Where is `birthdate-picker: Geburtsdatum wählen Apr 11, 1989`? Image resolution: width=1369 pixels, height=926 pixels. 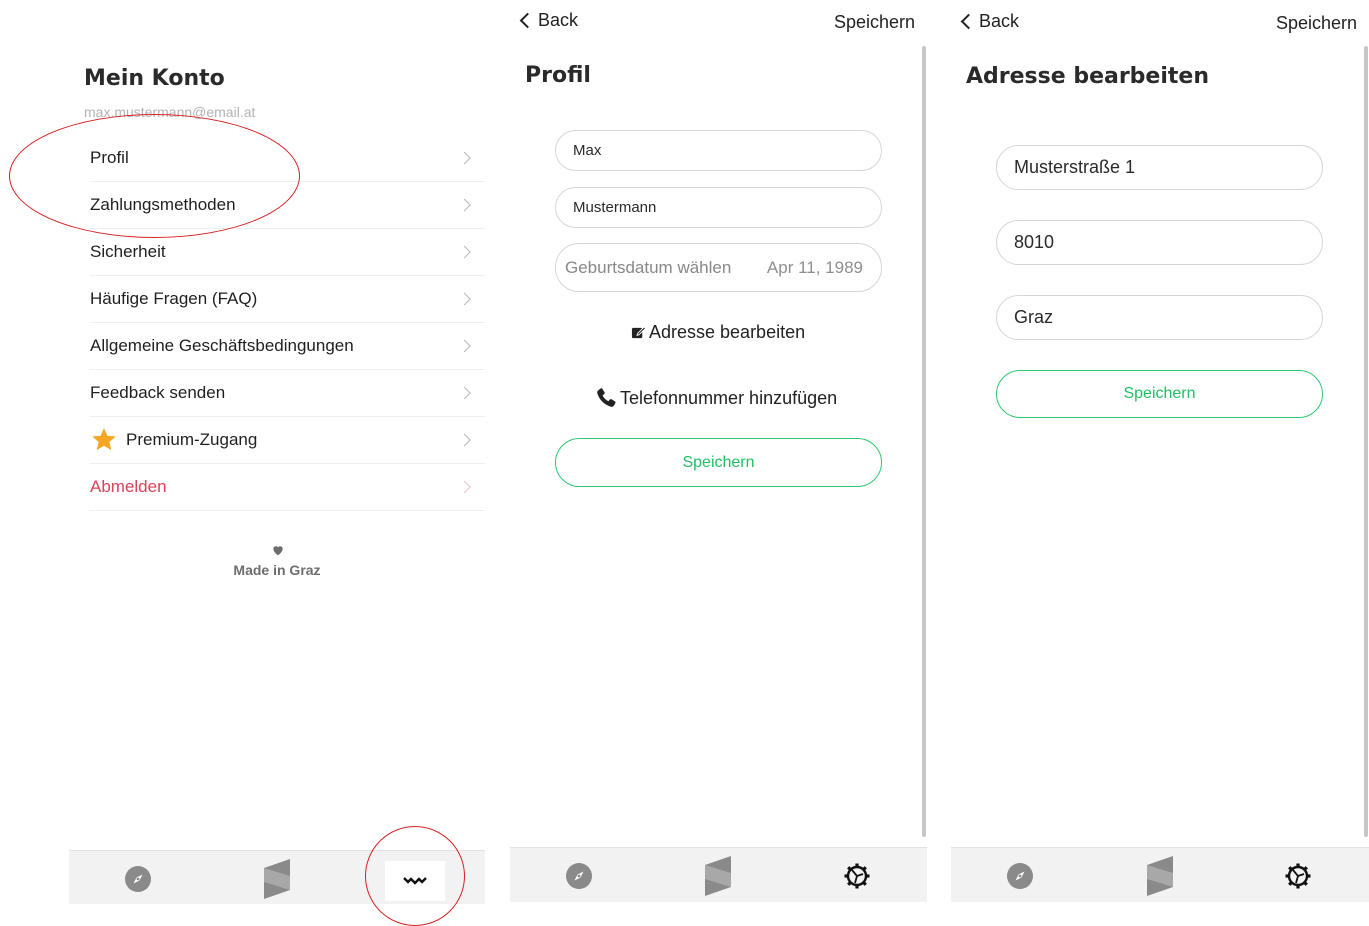
birthdate-picker: Geburtsdatum wählen Apr 11, 1989 is located at coordinates (718, 267).